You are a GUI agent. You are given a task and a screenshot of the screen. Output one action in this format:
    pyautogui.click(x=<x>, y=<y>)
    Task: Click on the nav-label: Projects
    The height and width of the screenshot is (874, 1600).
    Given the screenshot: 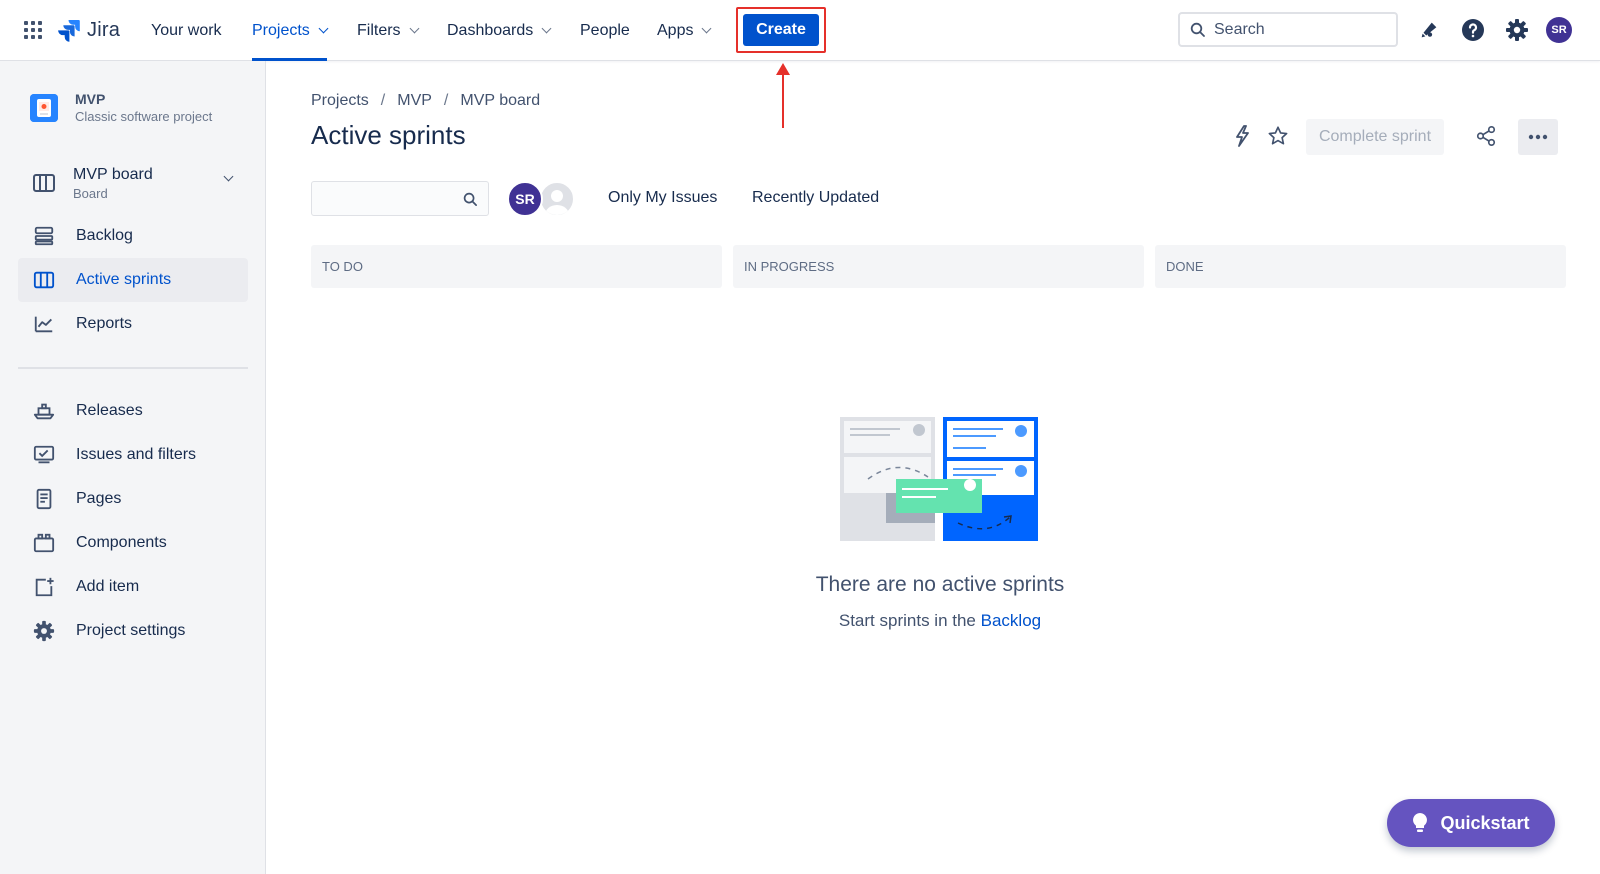 What is the action you would take?
    pyautogui.click(x=281, y=30)
    